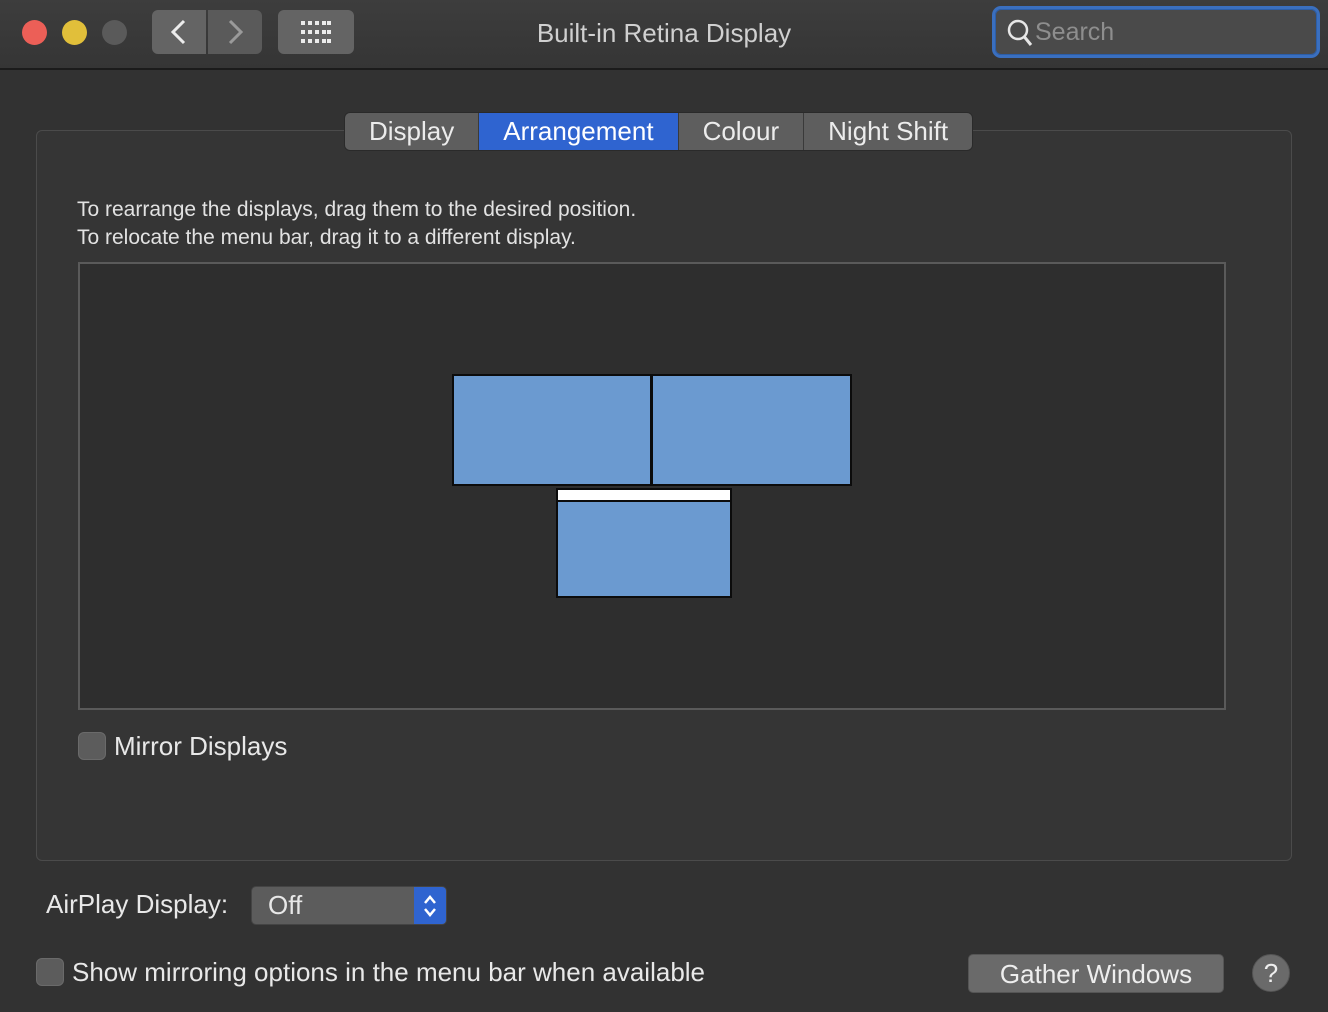 This screenshot has width=1328, height=1012. Describe the element at coordinates (644, 495) in the screenshot. I see `menu-bar-indicator` at that location.